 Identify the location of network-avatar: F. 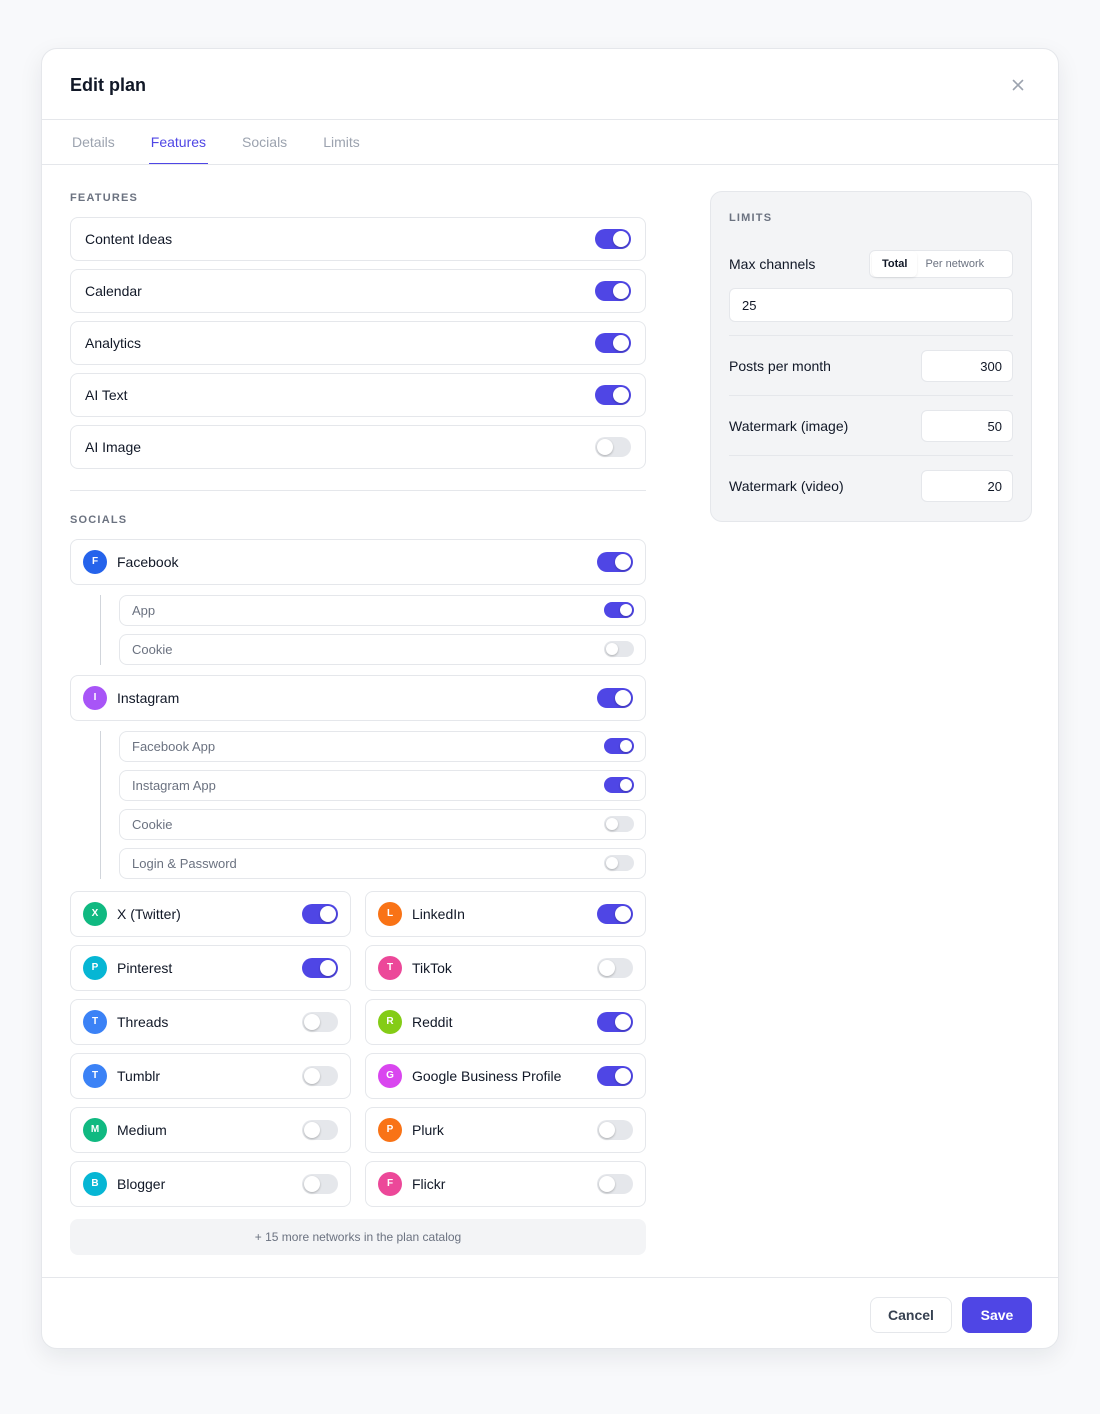
(390, 1184).